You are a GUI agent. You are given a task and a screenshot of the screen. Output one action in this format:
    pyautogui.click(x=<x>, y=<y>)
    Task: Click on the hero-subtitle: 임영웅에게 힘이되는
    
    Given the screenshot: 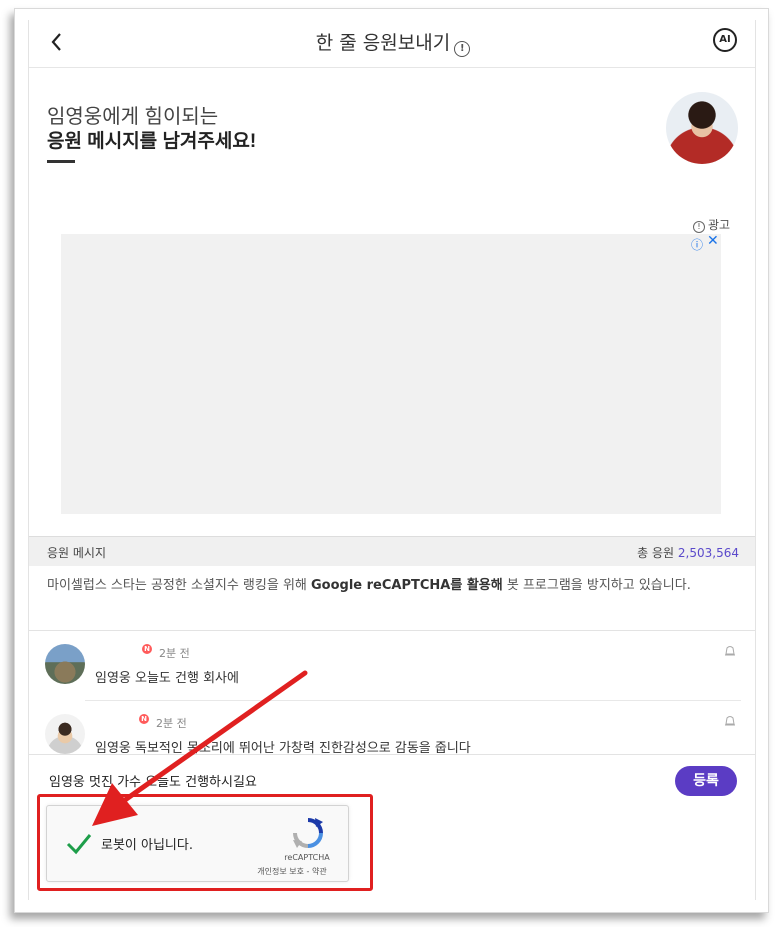 What is the action you would take?
    pyautogui.click(x=133, y=117)
    